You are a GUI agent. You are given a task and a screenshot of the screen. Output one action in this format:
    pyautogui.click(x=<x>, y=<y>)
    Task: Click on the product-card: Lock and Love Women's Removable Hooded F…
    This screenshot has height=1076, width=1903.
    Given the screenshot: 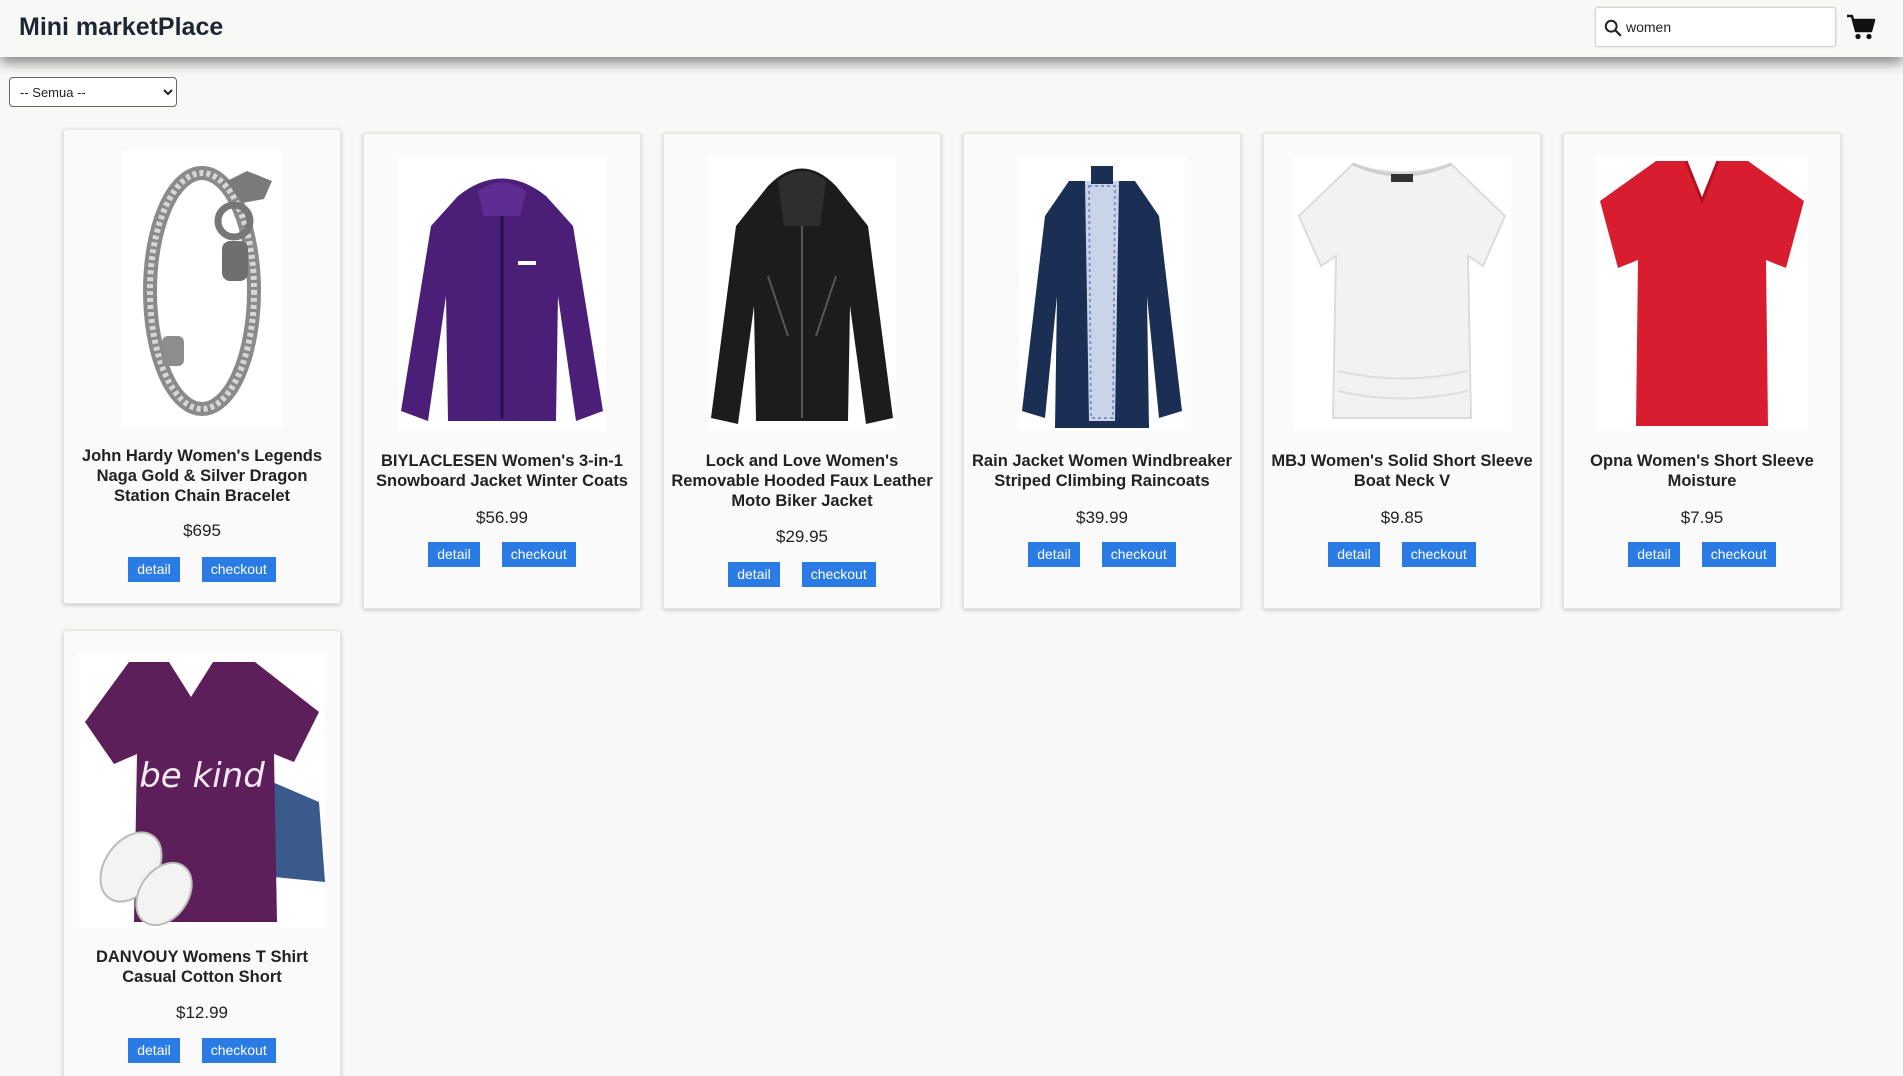 What is the action you would take?
    pyautogui.click(x=802, y=371)
    